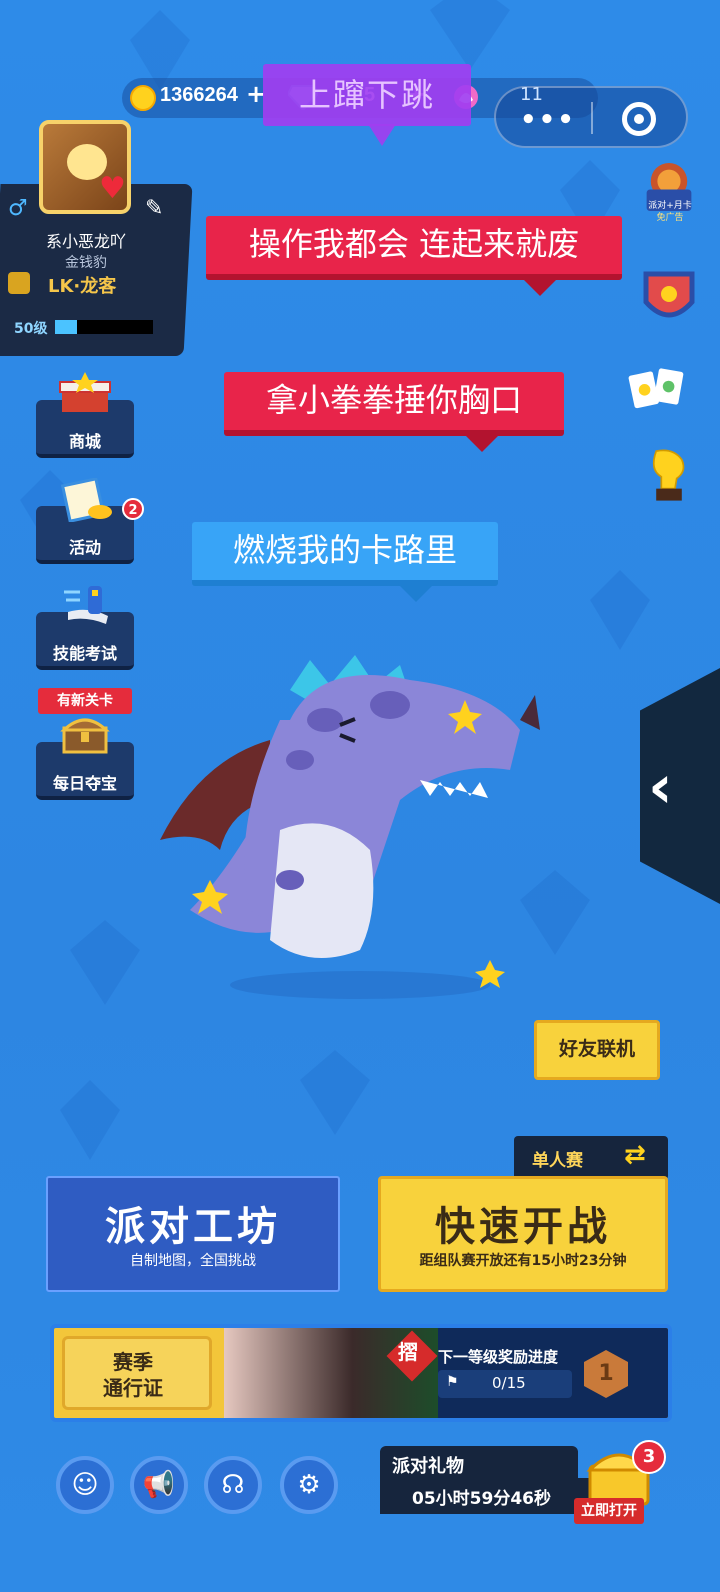 Image resolution: width=720 pixels, height=1592 pixels. I want to click on daily-treasure-label: 每日夺宝, so click(84, 783).